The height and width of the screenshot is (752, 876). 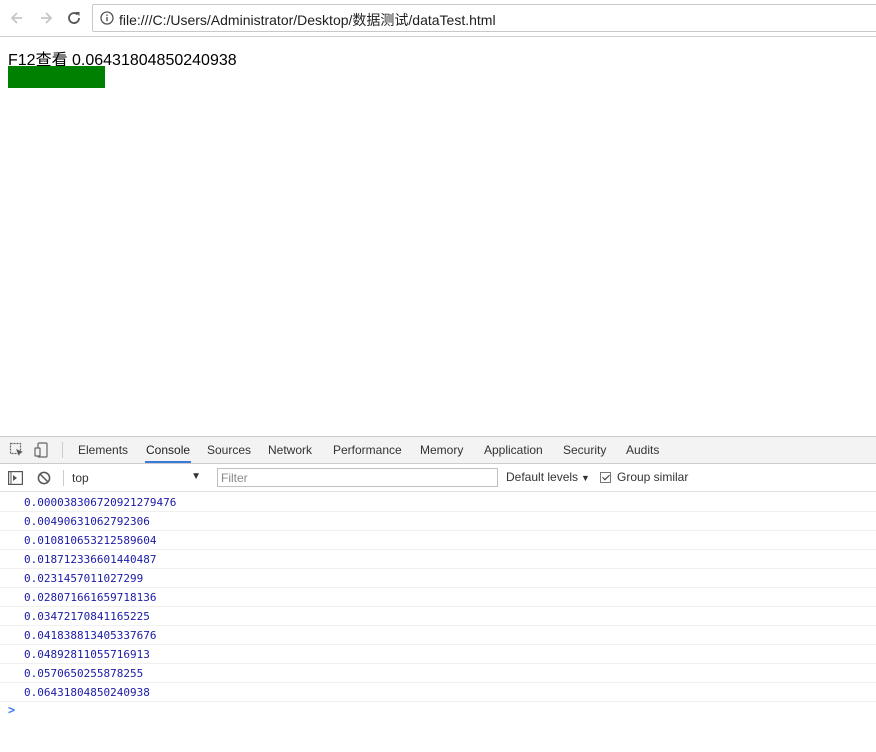 I want to click on console-sidebar-icon, so click(x=15, y=478).